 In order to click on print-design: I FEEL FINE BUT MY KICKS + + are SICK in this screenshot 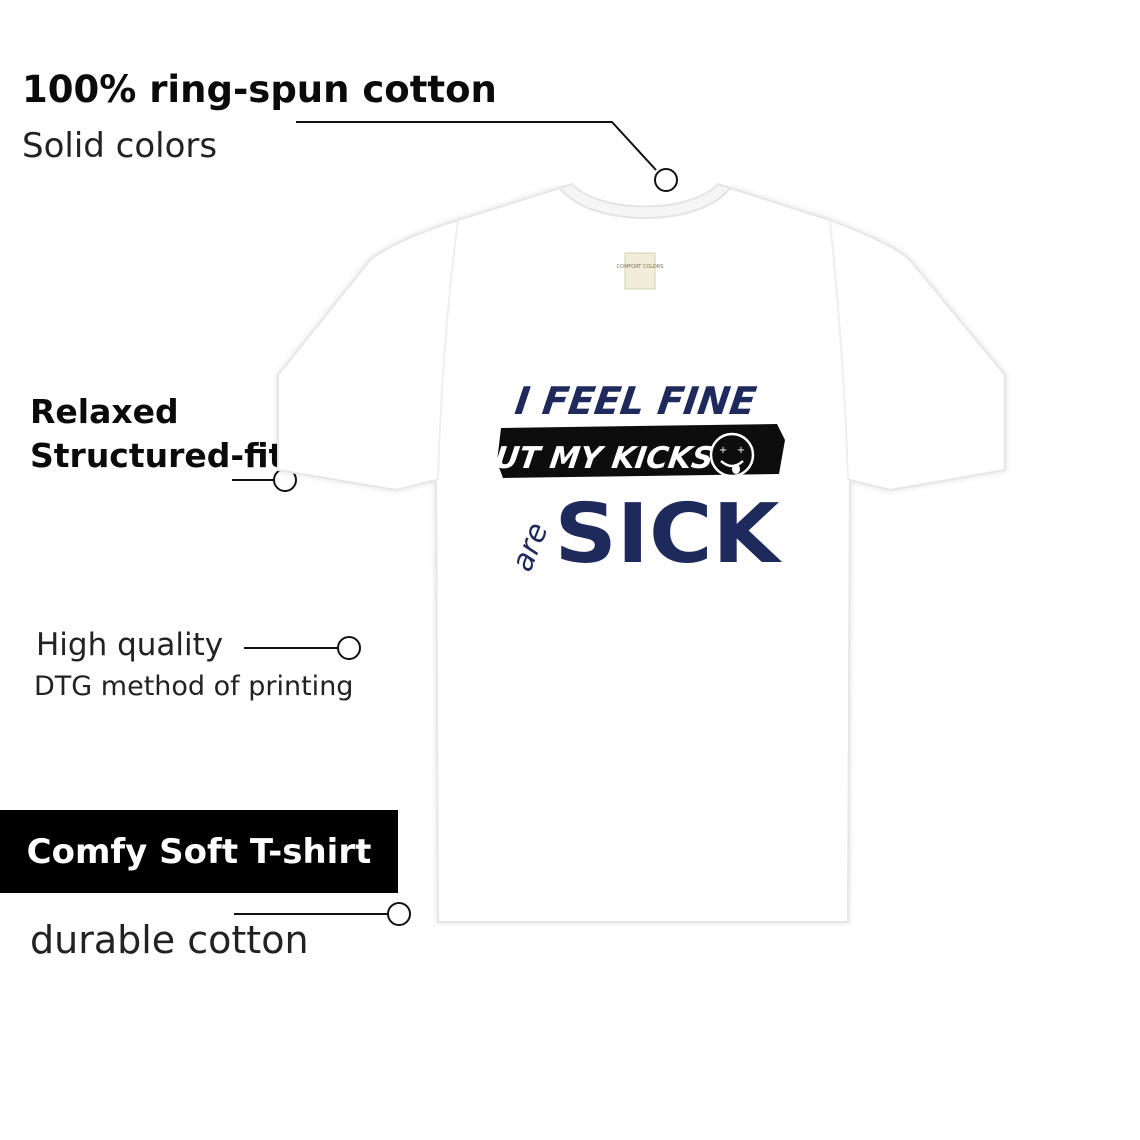, I will do `click(640, 477)`.